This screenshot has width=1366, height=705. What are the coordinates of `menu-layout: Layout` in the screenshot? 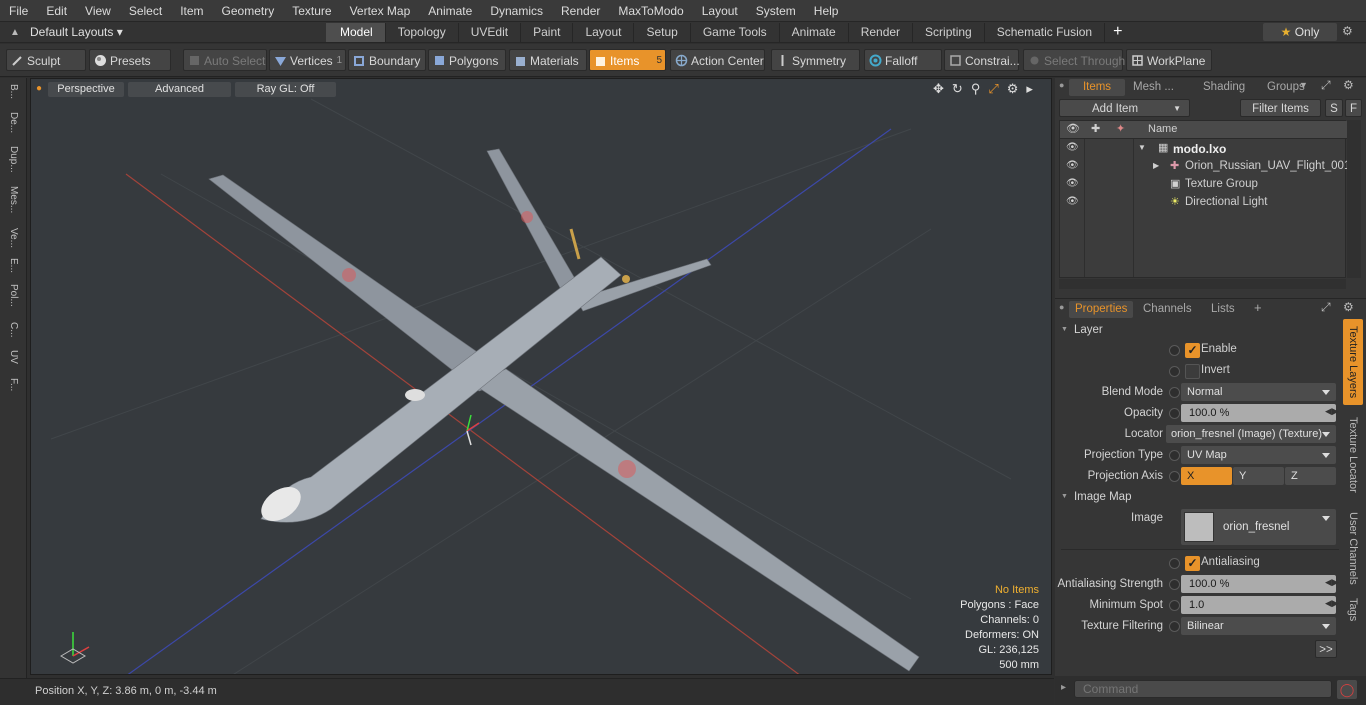 It's located at (720, 11).